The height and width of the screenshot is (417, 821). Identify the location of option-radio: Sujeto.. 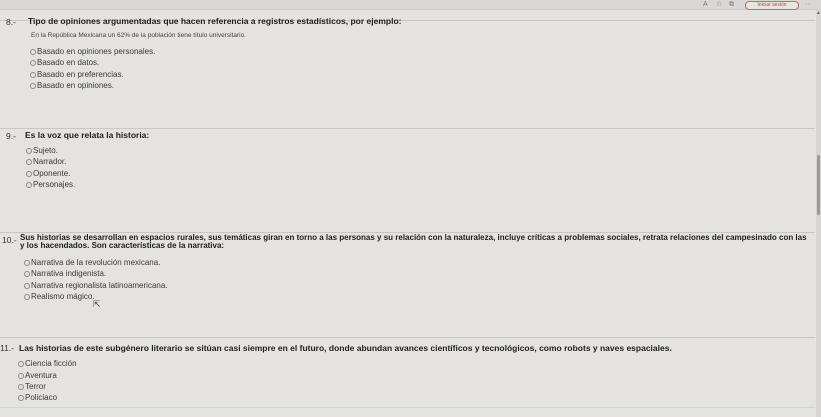
(42, 150).